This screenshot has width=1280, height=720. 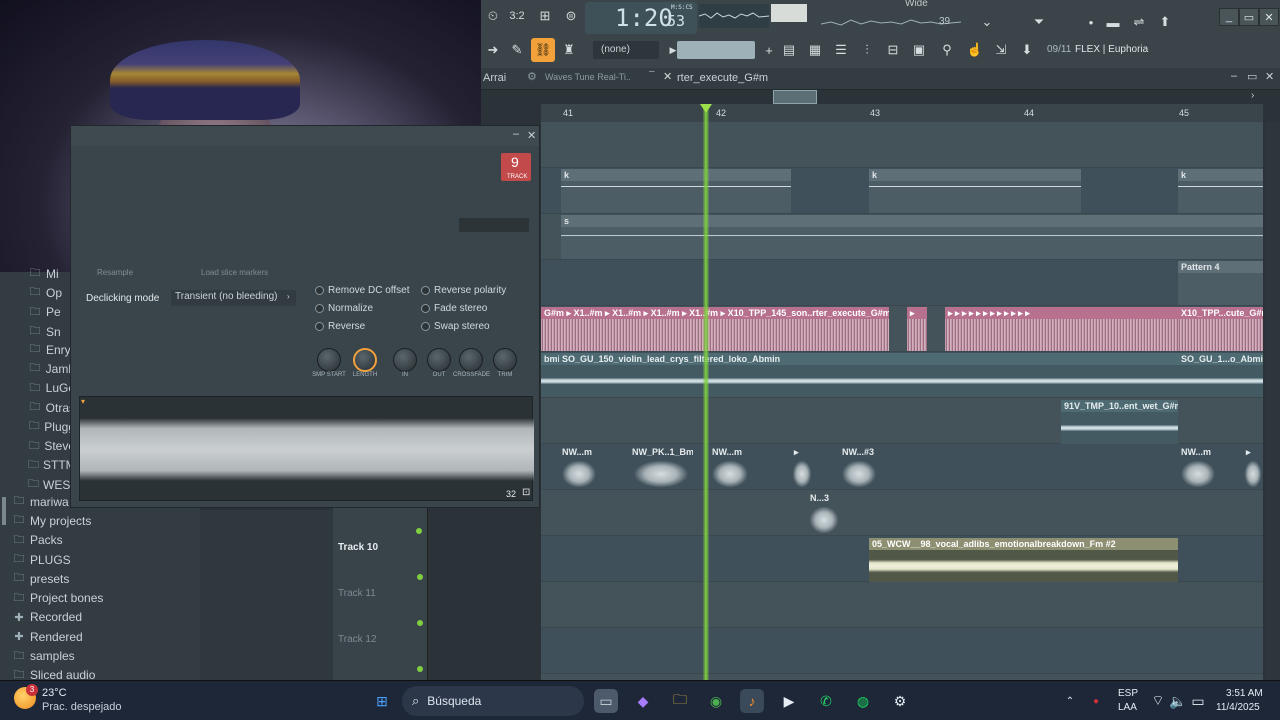 I want to click on weather-desc: Prac. despejado, so click(x=82, y=707).